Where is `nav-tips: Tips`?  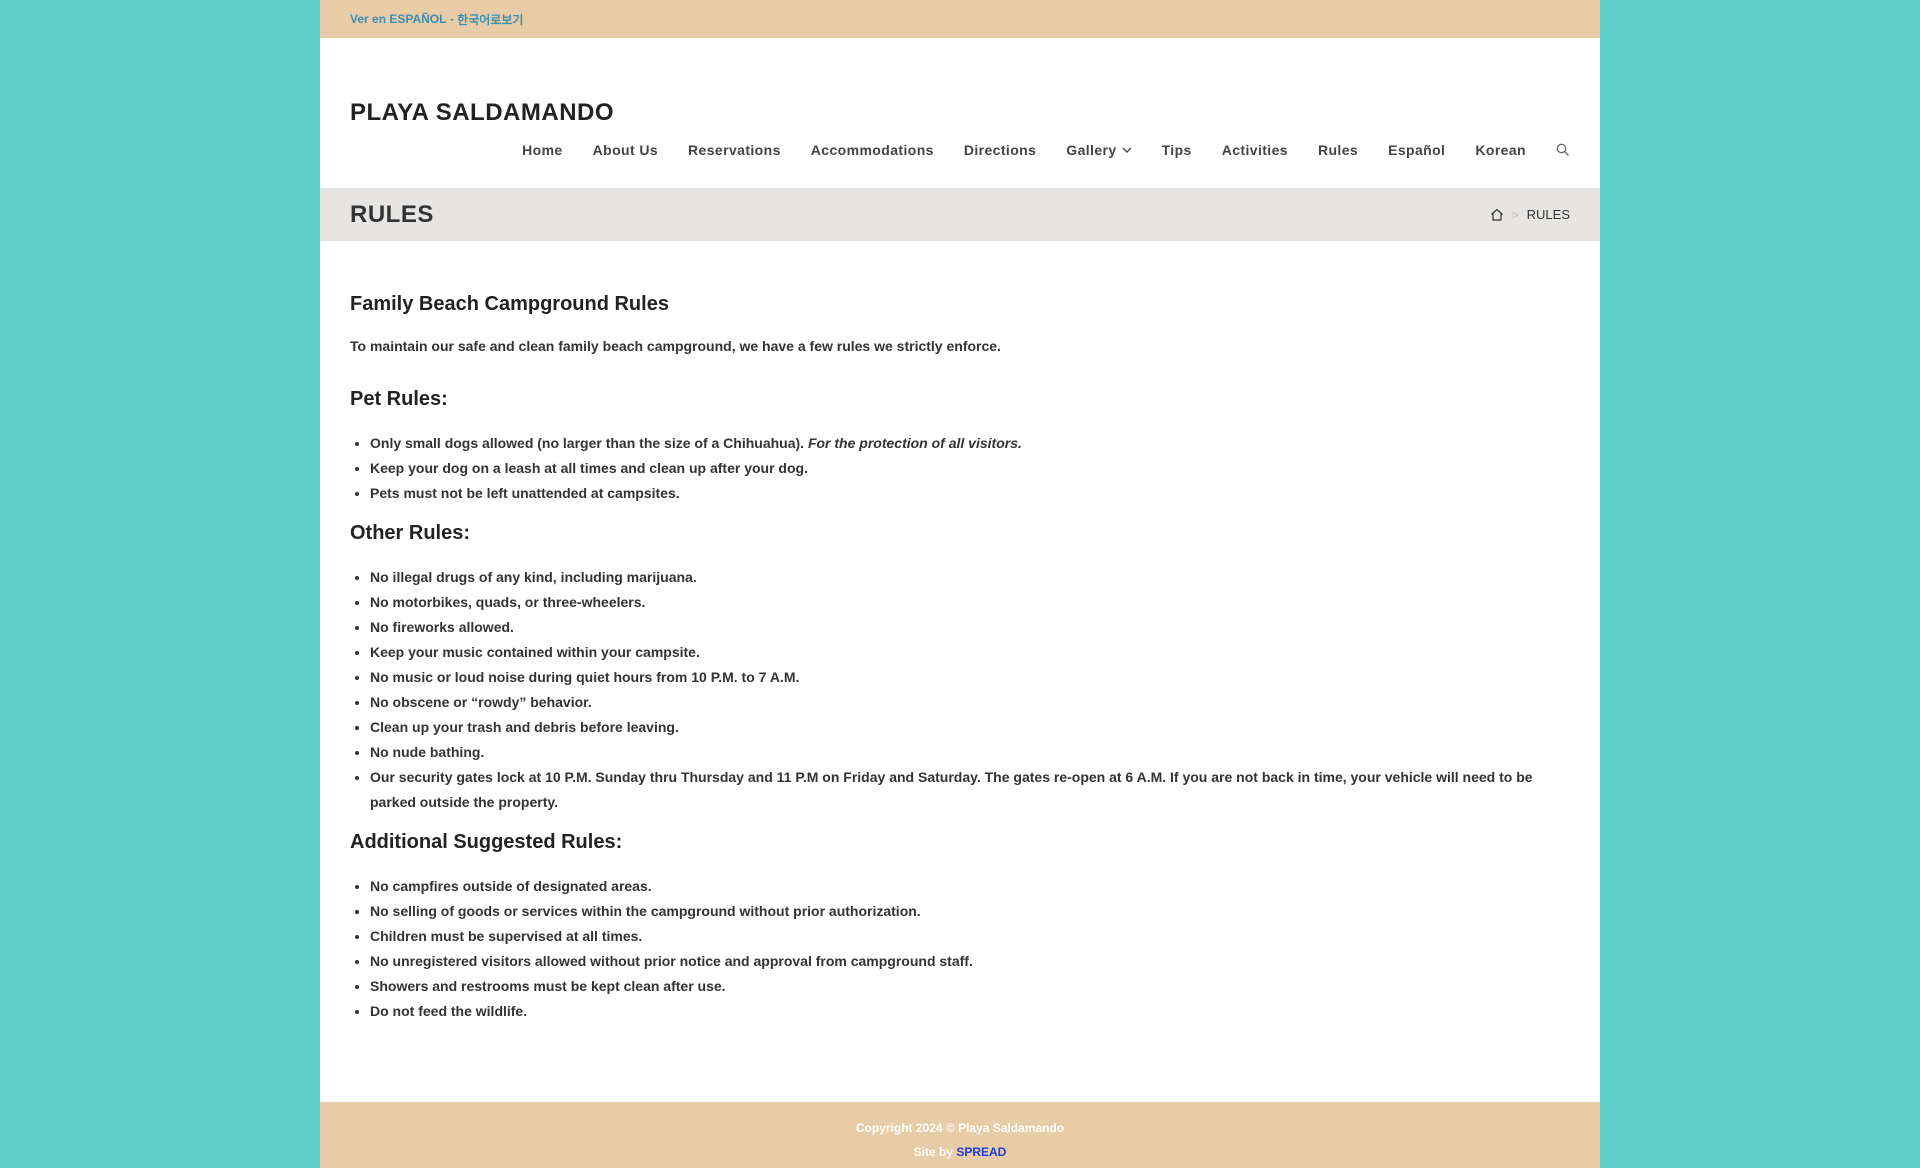
nav-tips: Tips is located at coordinates (1177, 150).